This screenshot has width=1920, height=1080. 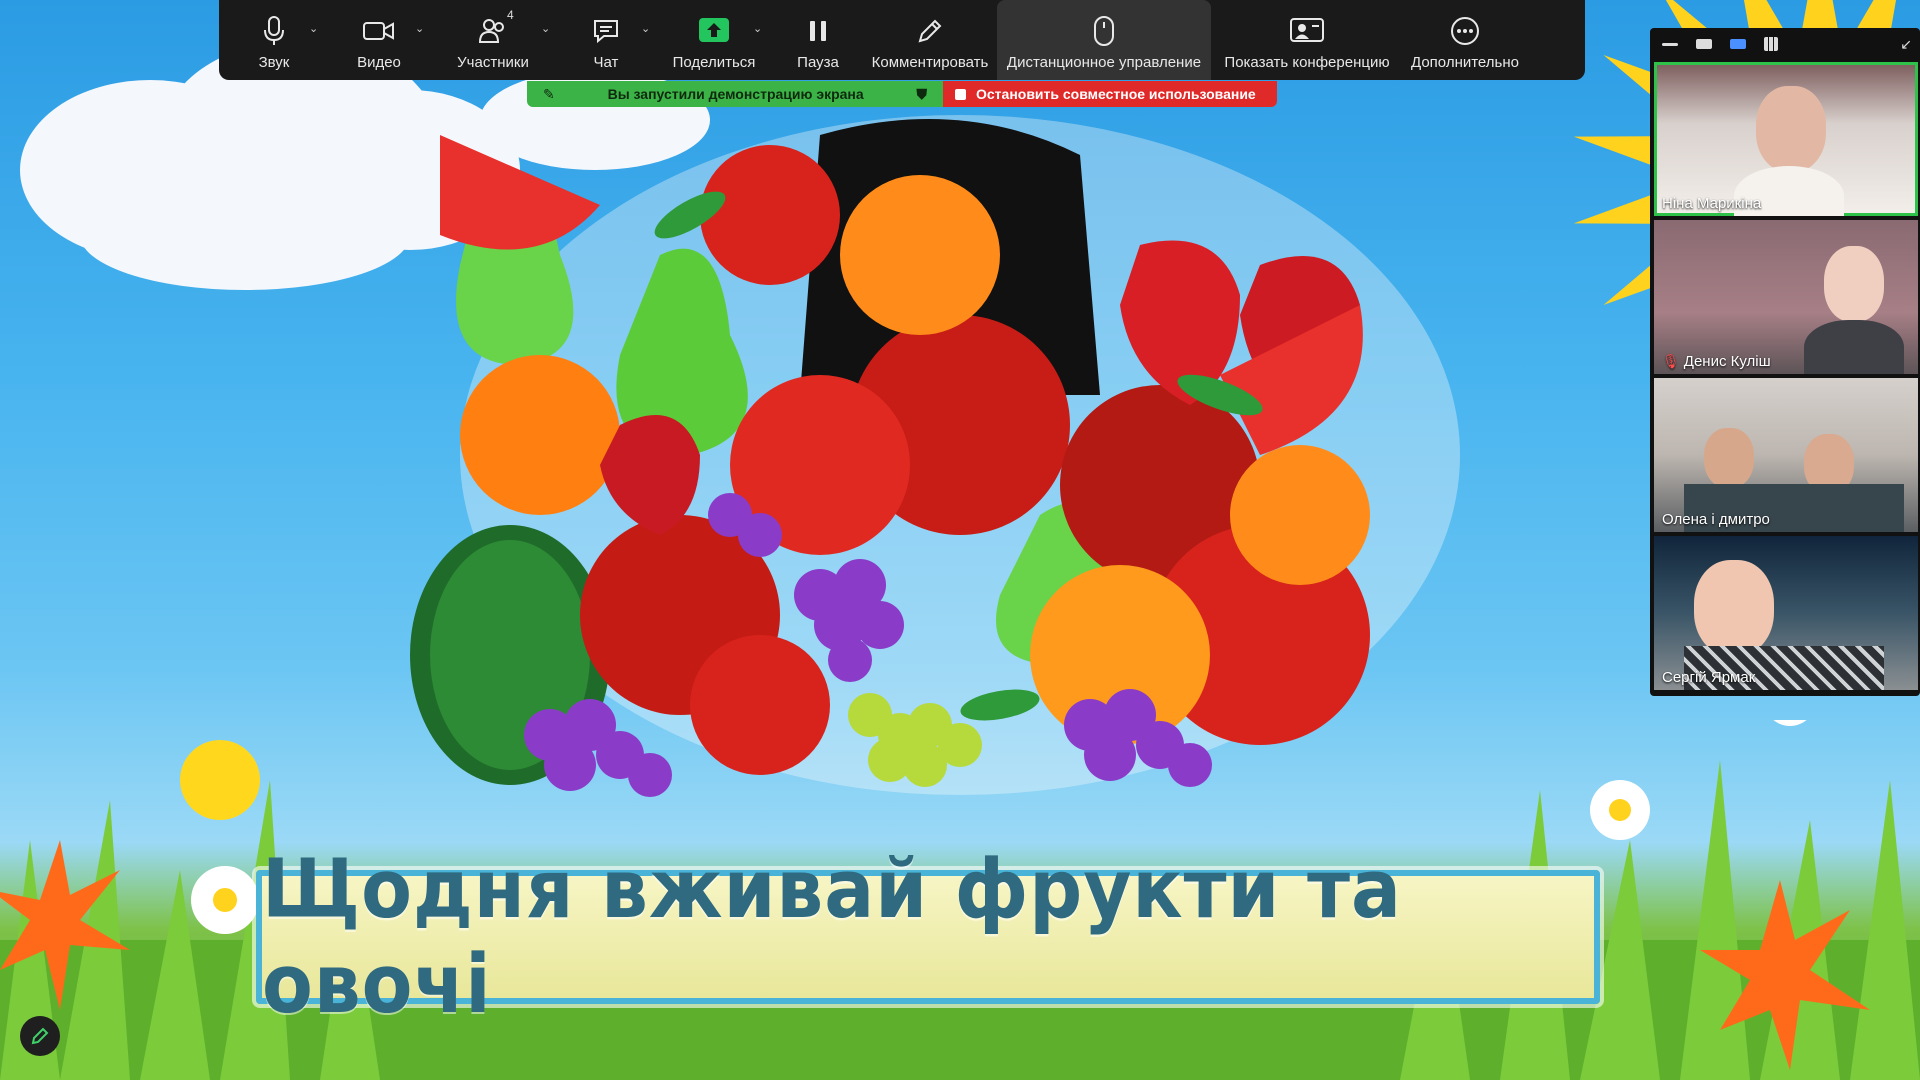 What do you see at coordinates (1786, 297) in the screenshot?
I see `participant-tile: 🎙︎ Денис Куліш` at bounding box center [1786, 297].